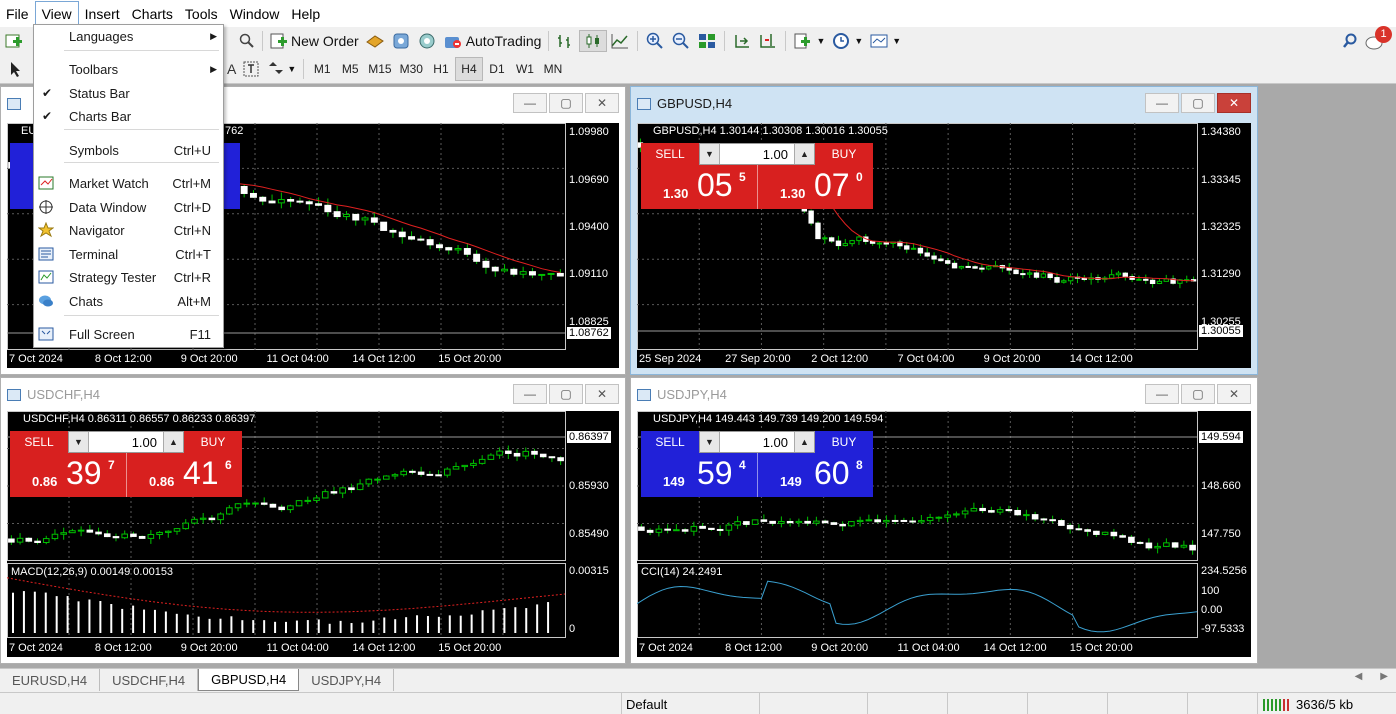  I want to click on tab-usdjpy: USDJPY,H4, so click(347, 680).